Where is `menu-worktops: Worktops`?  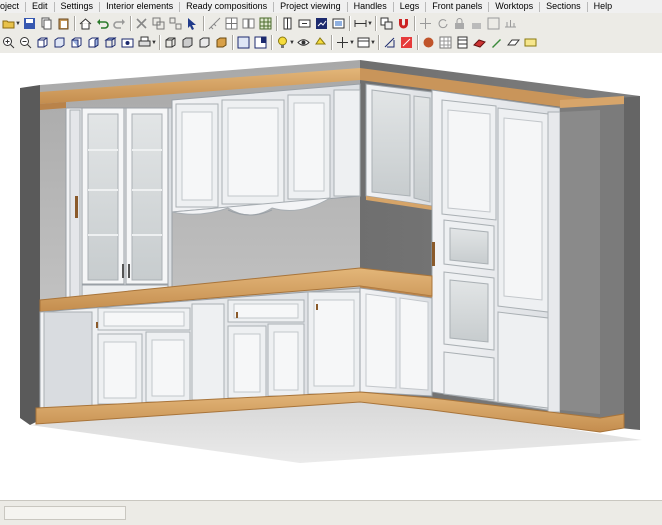 menu-worktops: Worktops is located at coordinates (510, 6).